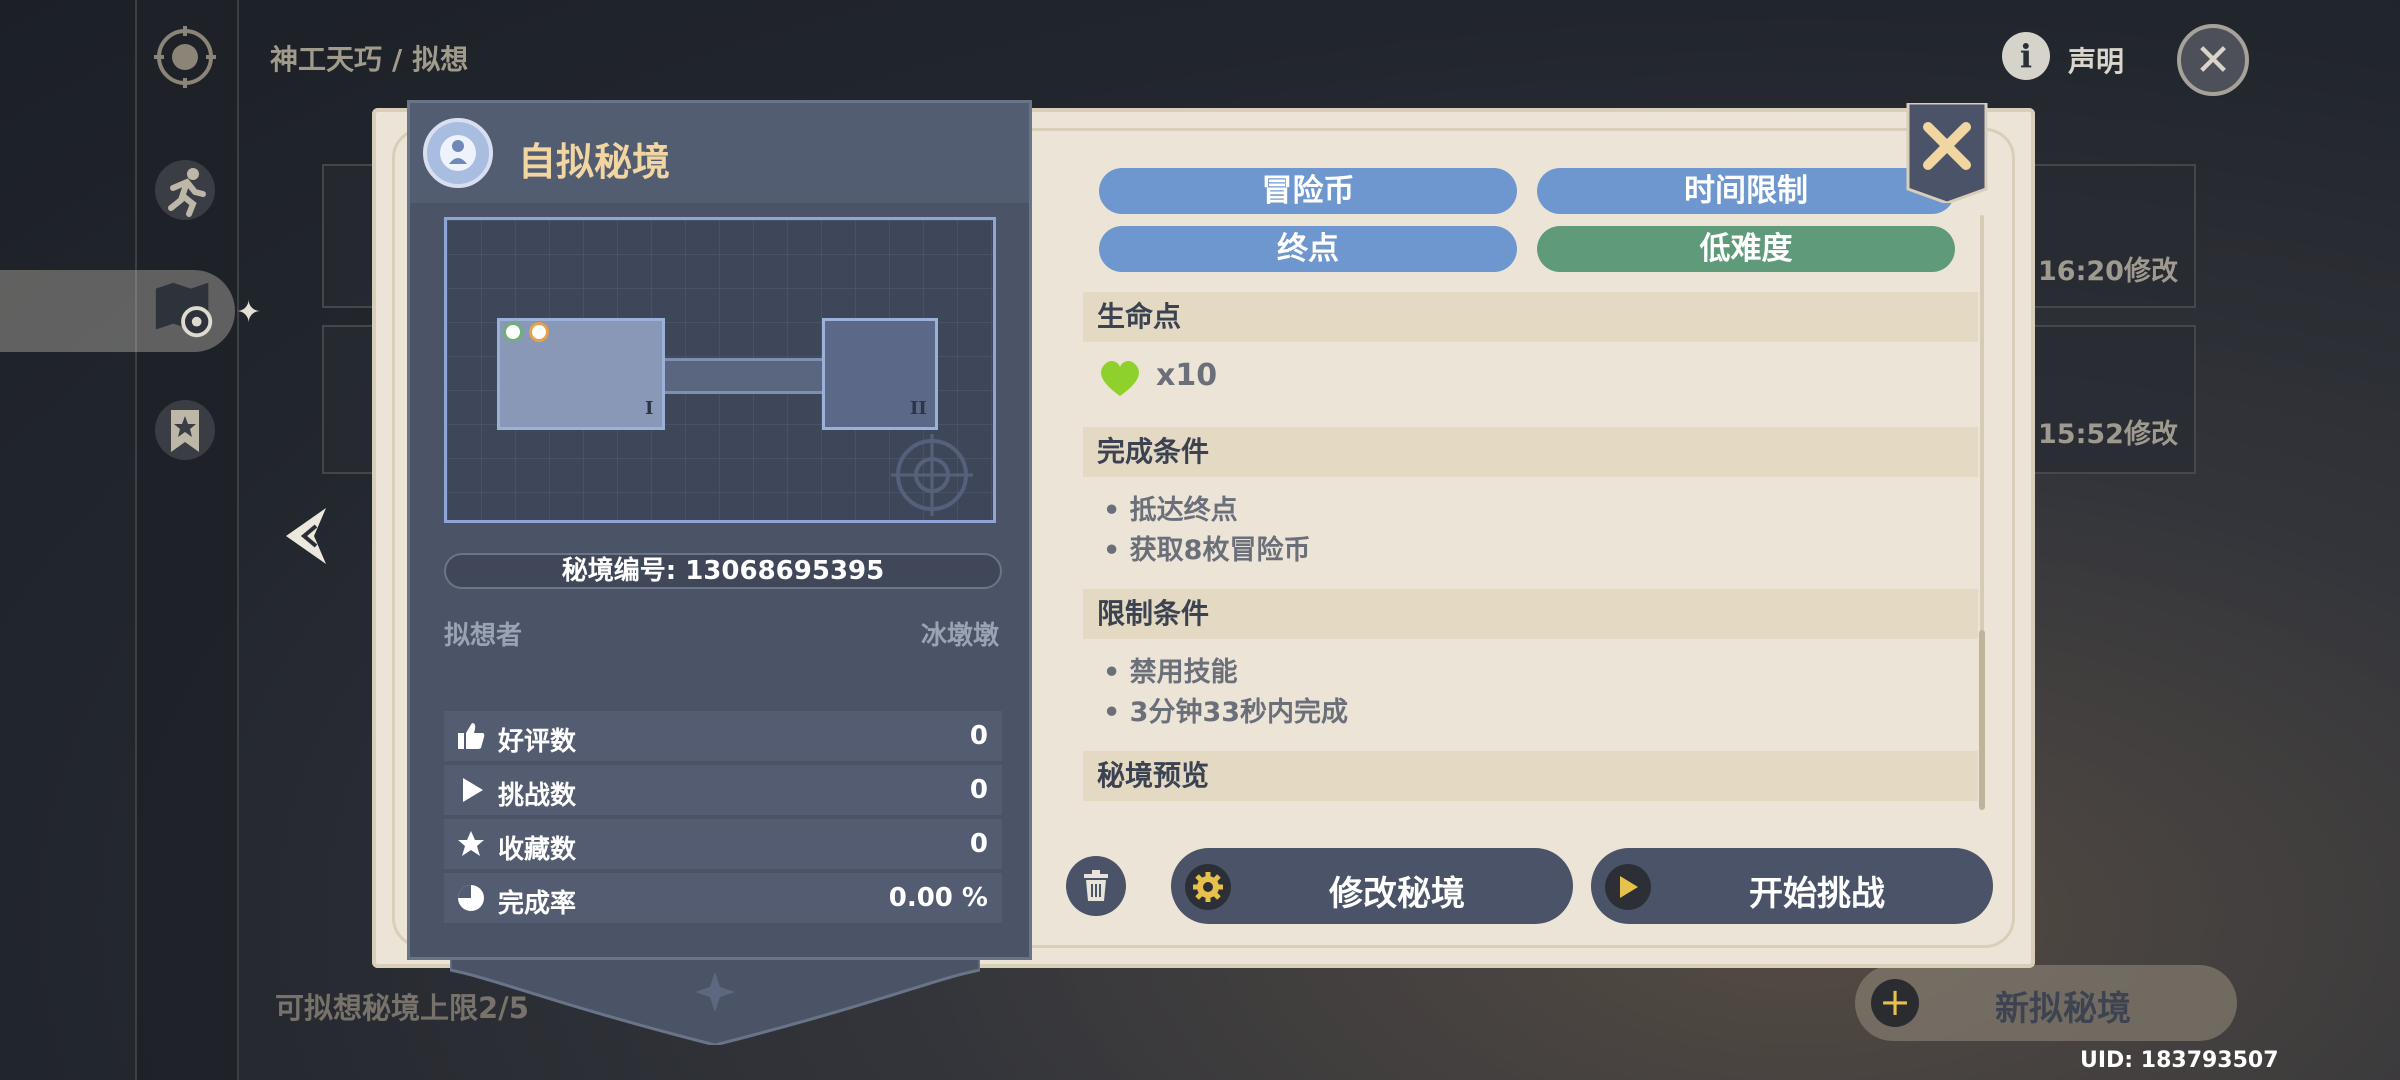  I want to click on breadcrumb-part2: 拟想, so click(440, 59).